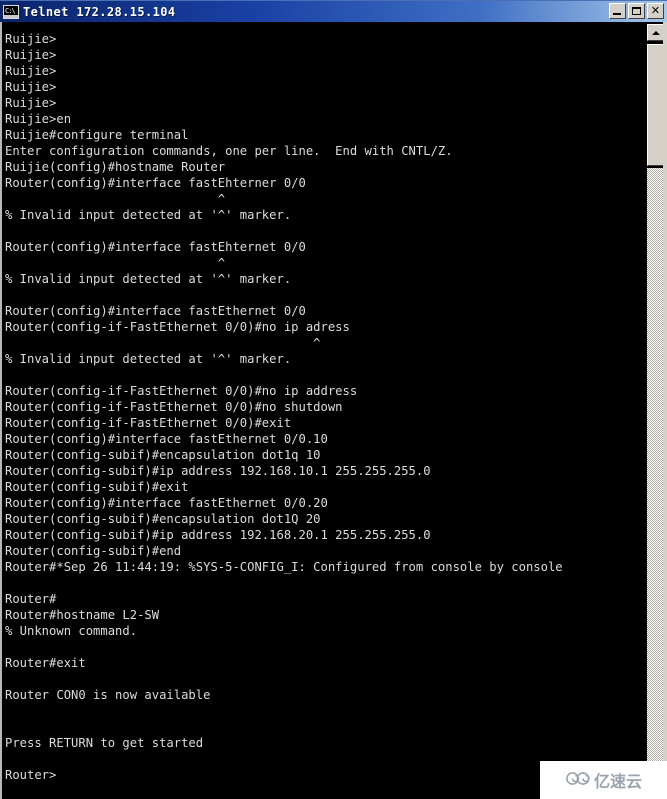  What do you see at coordinates (617, 781) in the screenshot?
I see `watermark-text: 亿速云` at bounding box center [617, 781].